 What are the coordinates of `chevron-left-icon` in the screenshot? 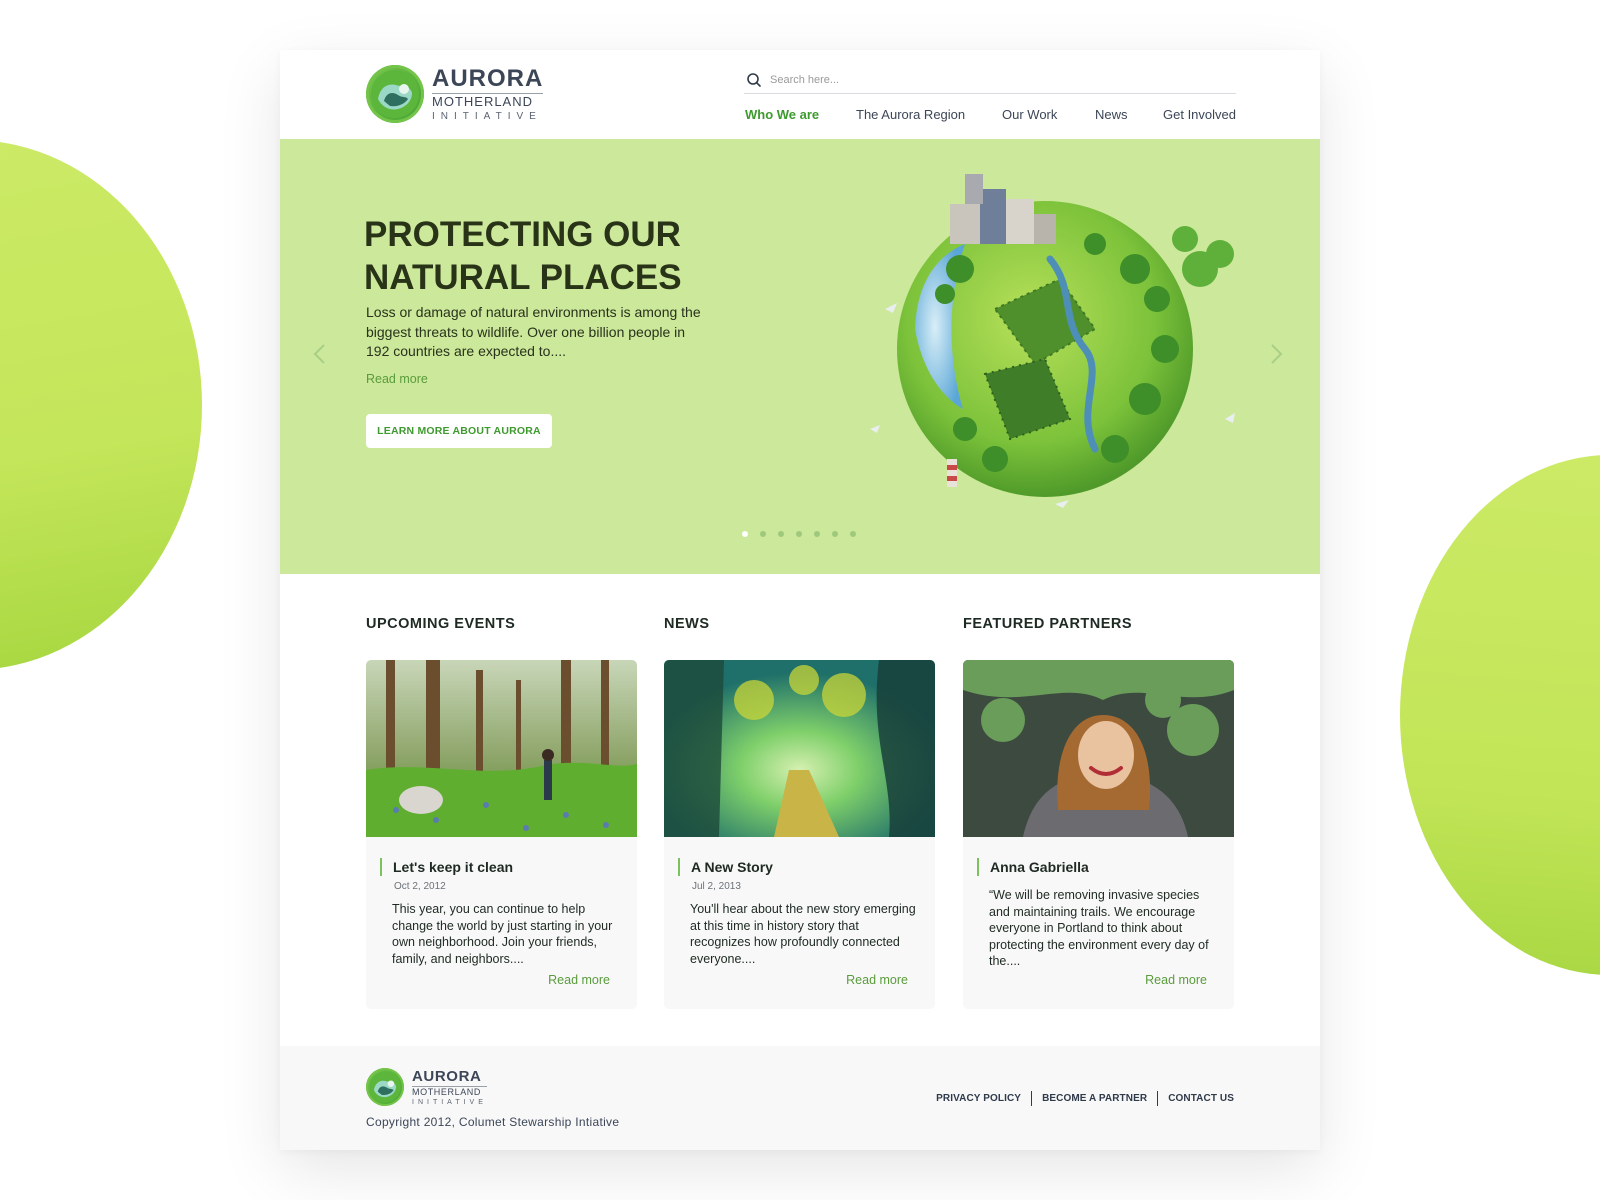 It's located at (320, 354).